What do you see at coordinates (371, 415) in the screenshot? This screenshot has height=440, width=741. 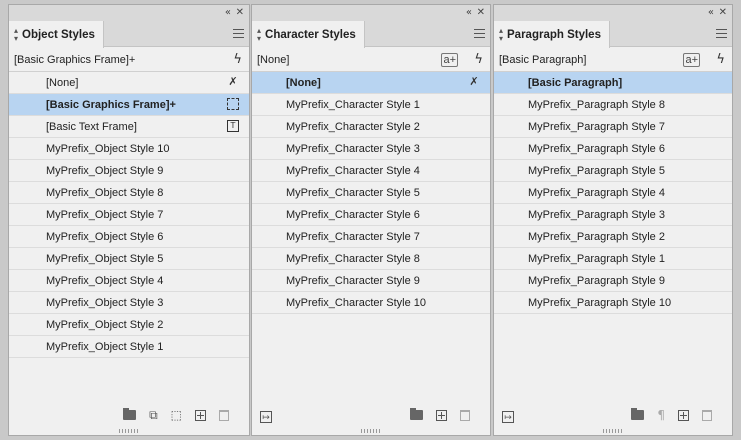 I see `panel-bottom-bar` at bounding box center [371, 415].